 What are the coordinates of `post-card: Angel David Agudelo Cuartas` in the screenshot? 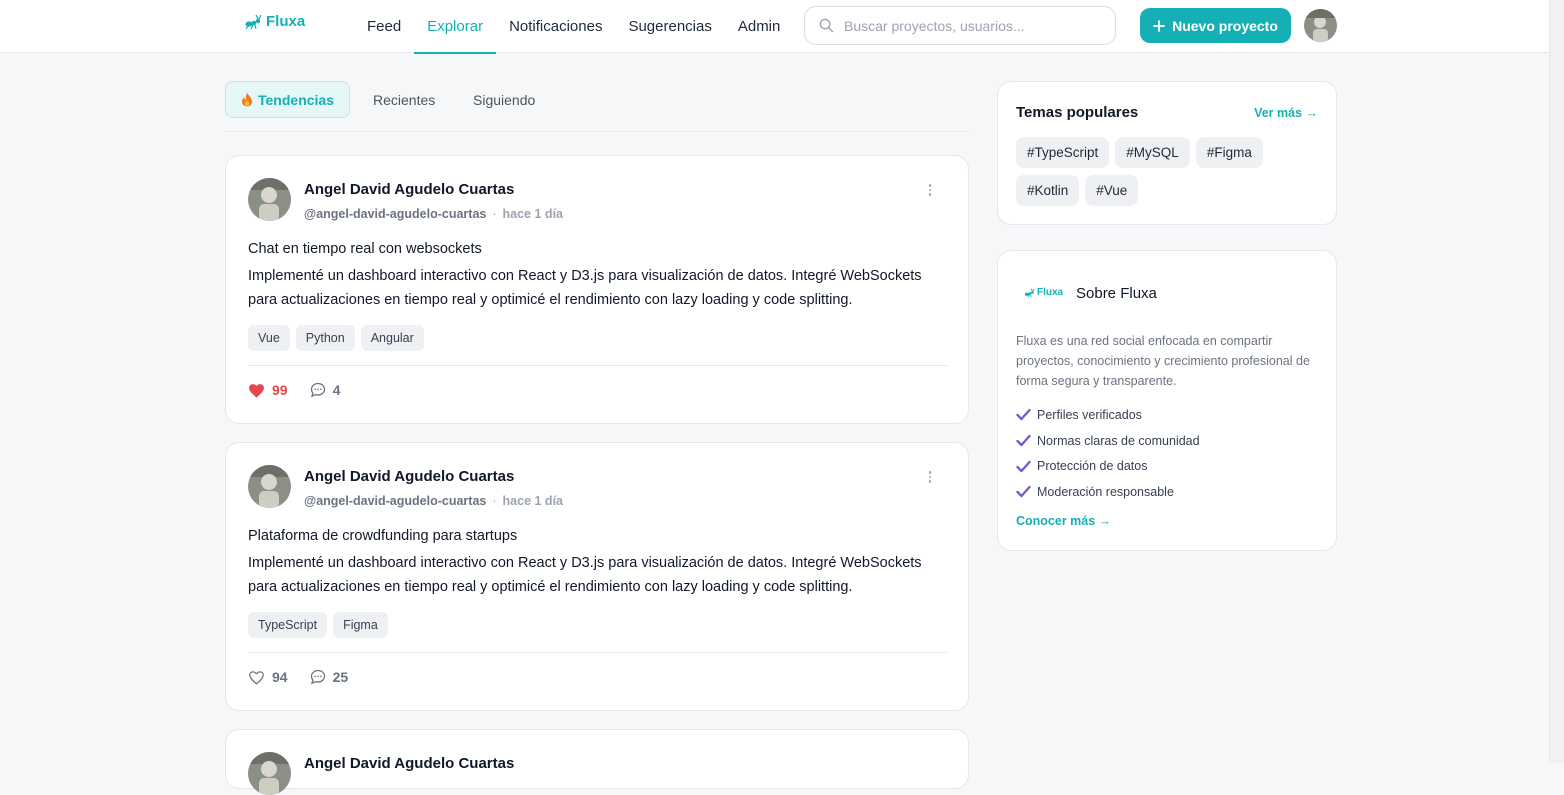 It's located at (597, 762).